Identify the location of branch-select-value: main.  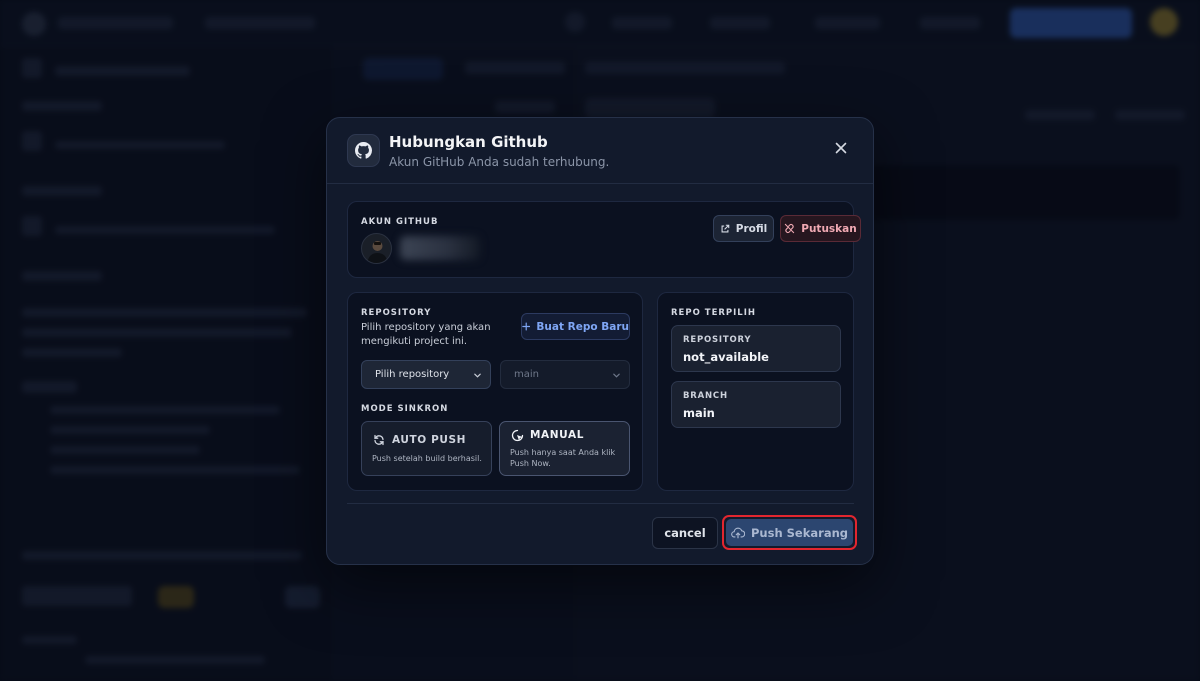
(526, 374).